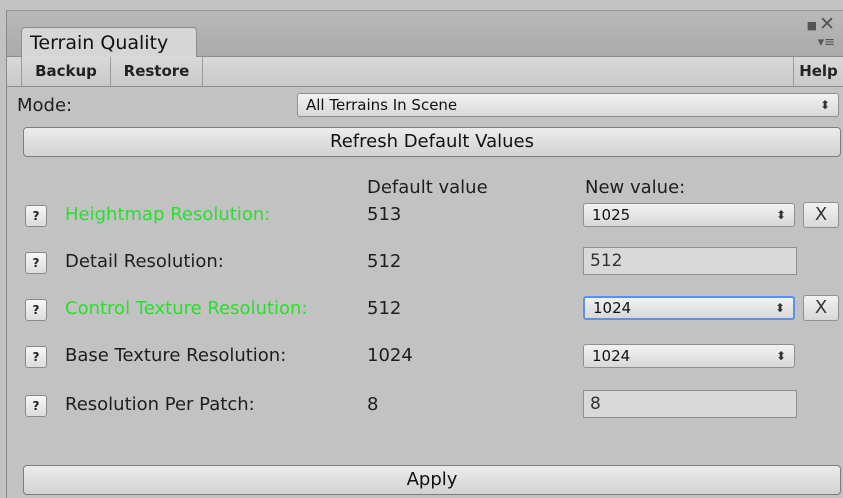 The height and width of the screenshot is (498, 843). What do you see at coordinates (568, 105) in the screenshot?
I see `mode-dropdown: All Terrains In Scene ⬍` at bounding box center [568, 105].